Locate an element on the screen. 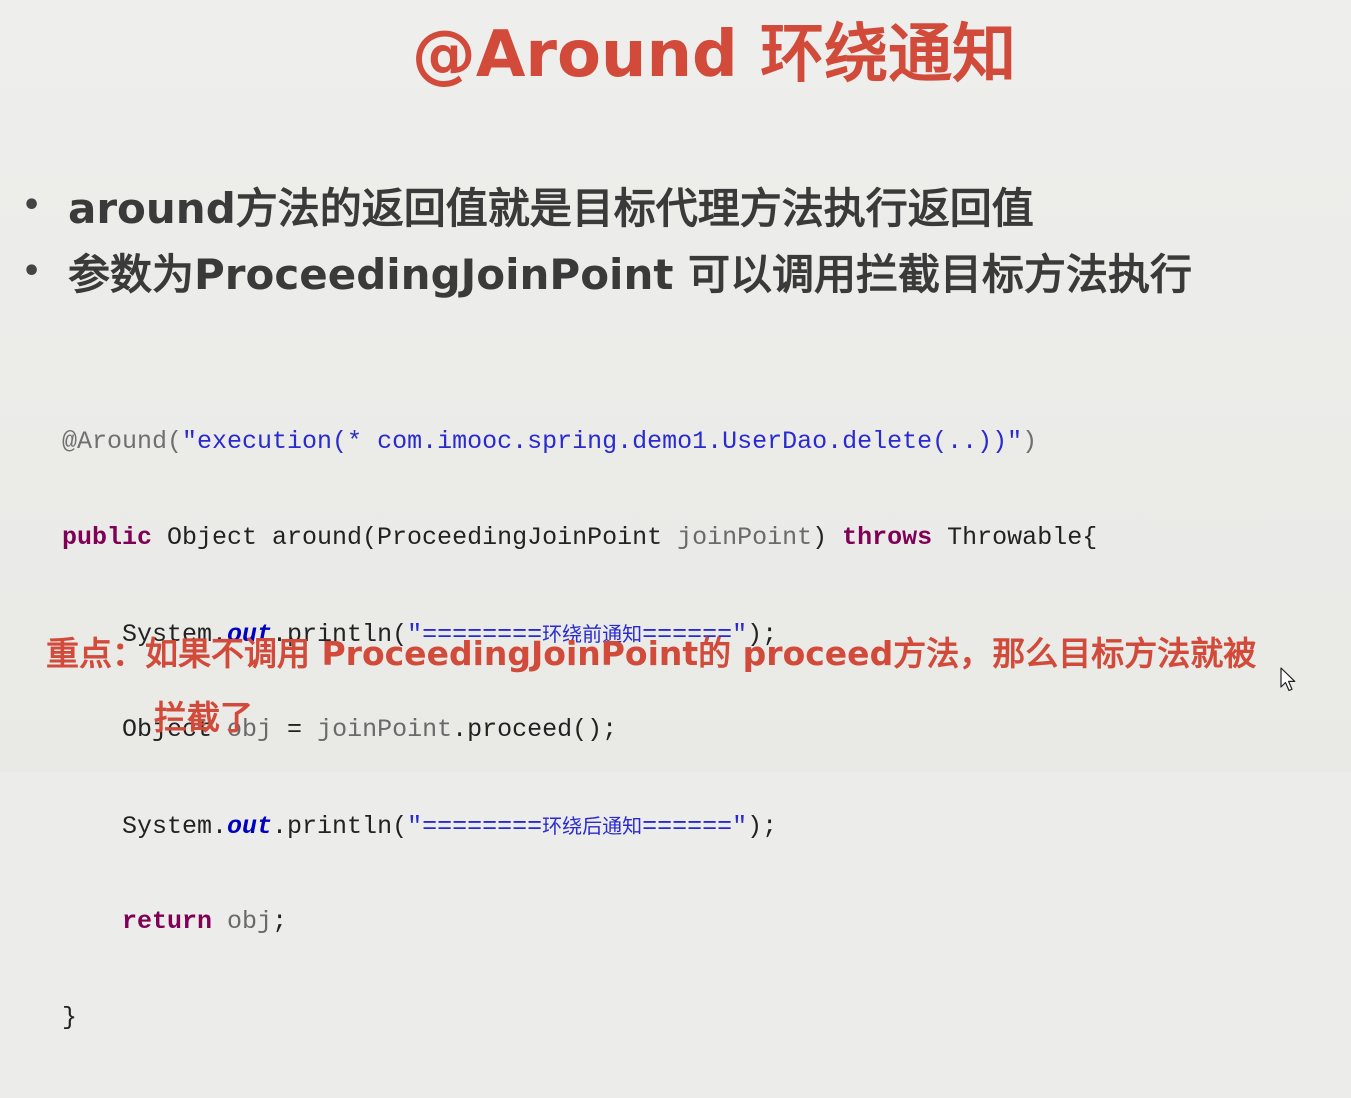  code-param: joinPoint is located at coordinates (745, 537).